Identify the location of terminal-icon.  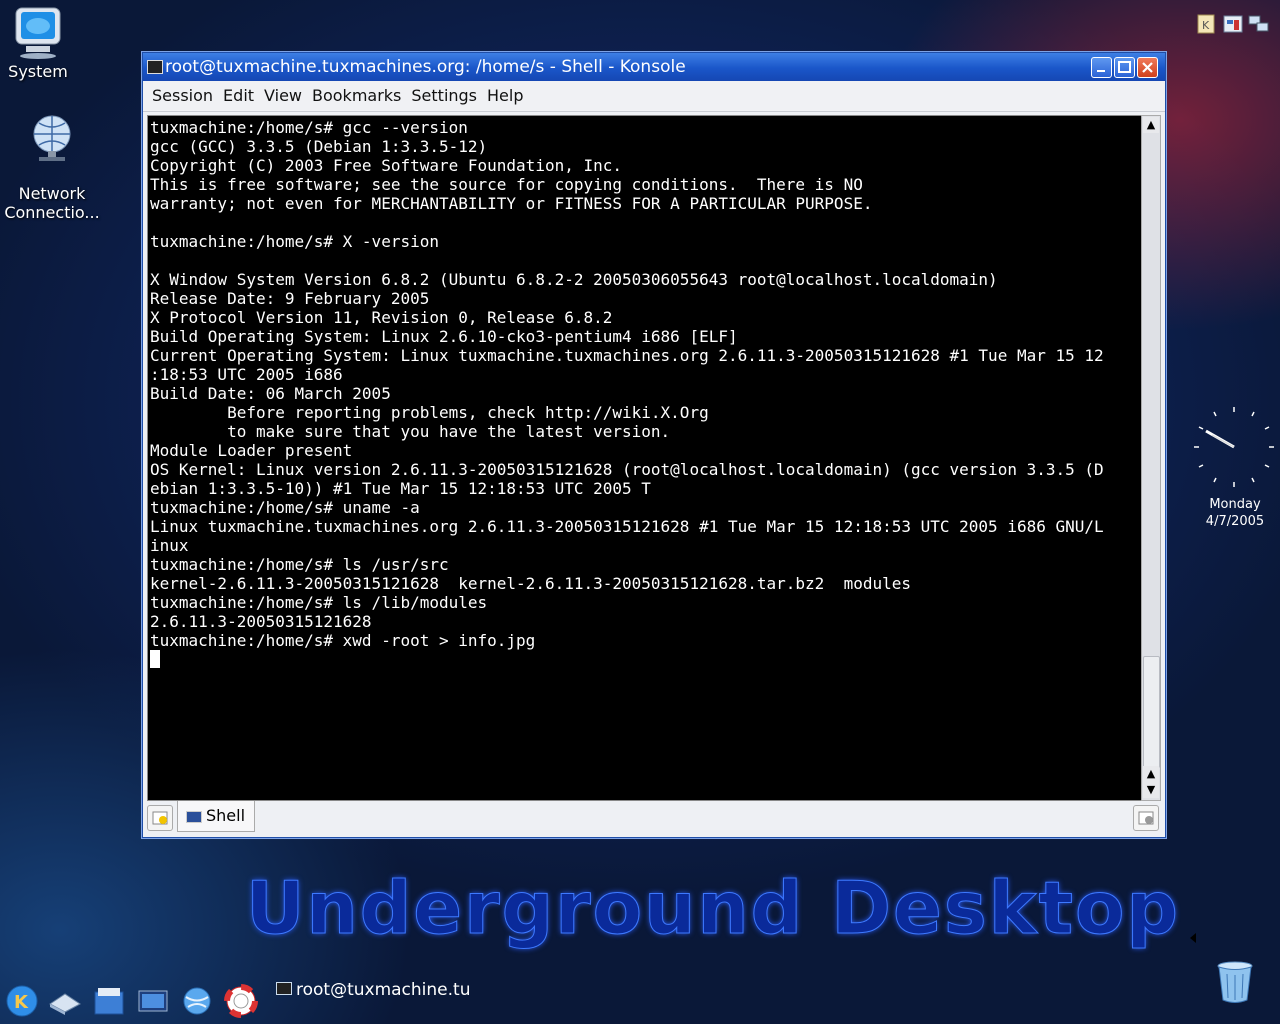
(194, 817).